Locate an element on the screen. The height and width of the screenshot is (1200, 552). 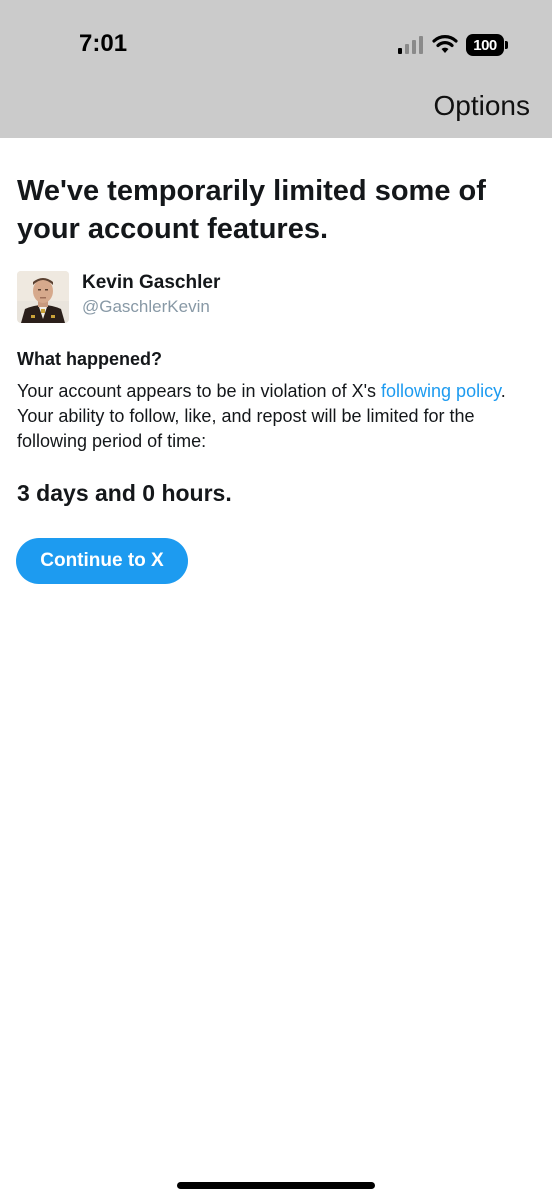
avatar is located at coordinates (43, 297).